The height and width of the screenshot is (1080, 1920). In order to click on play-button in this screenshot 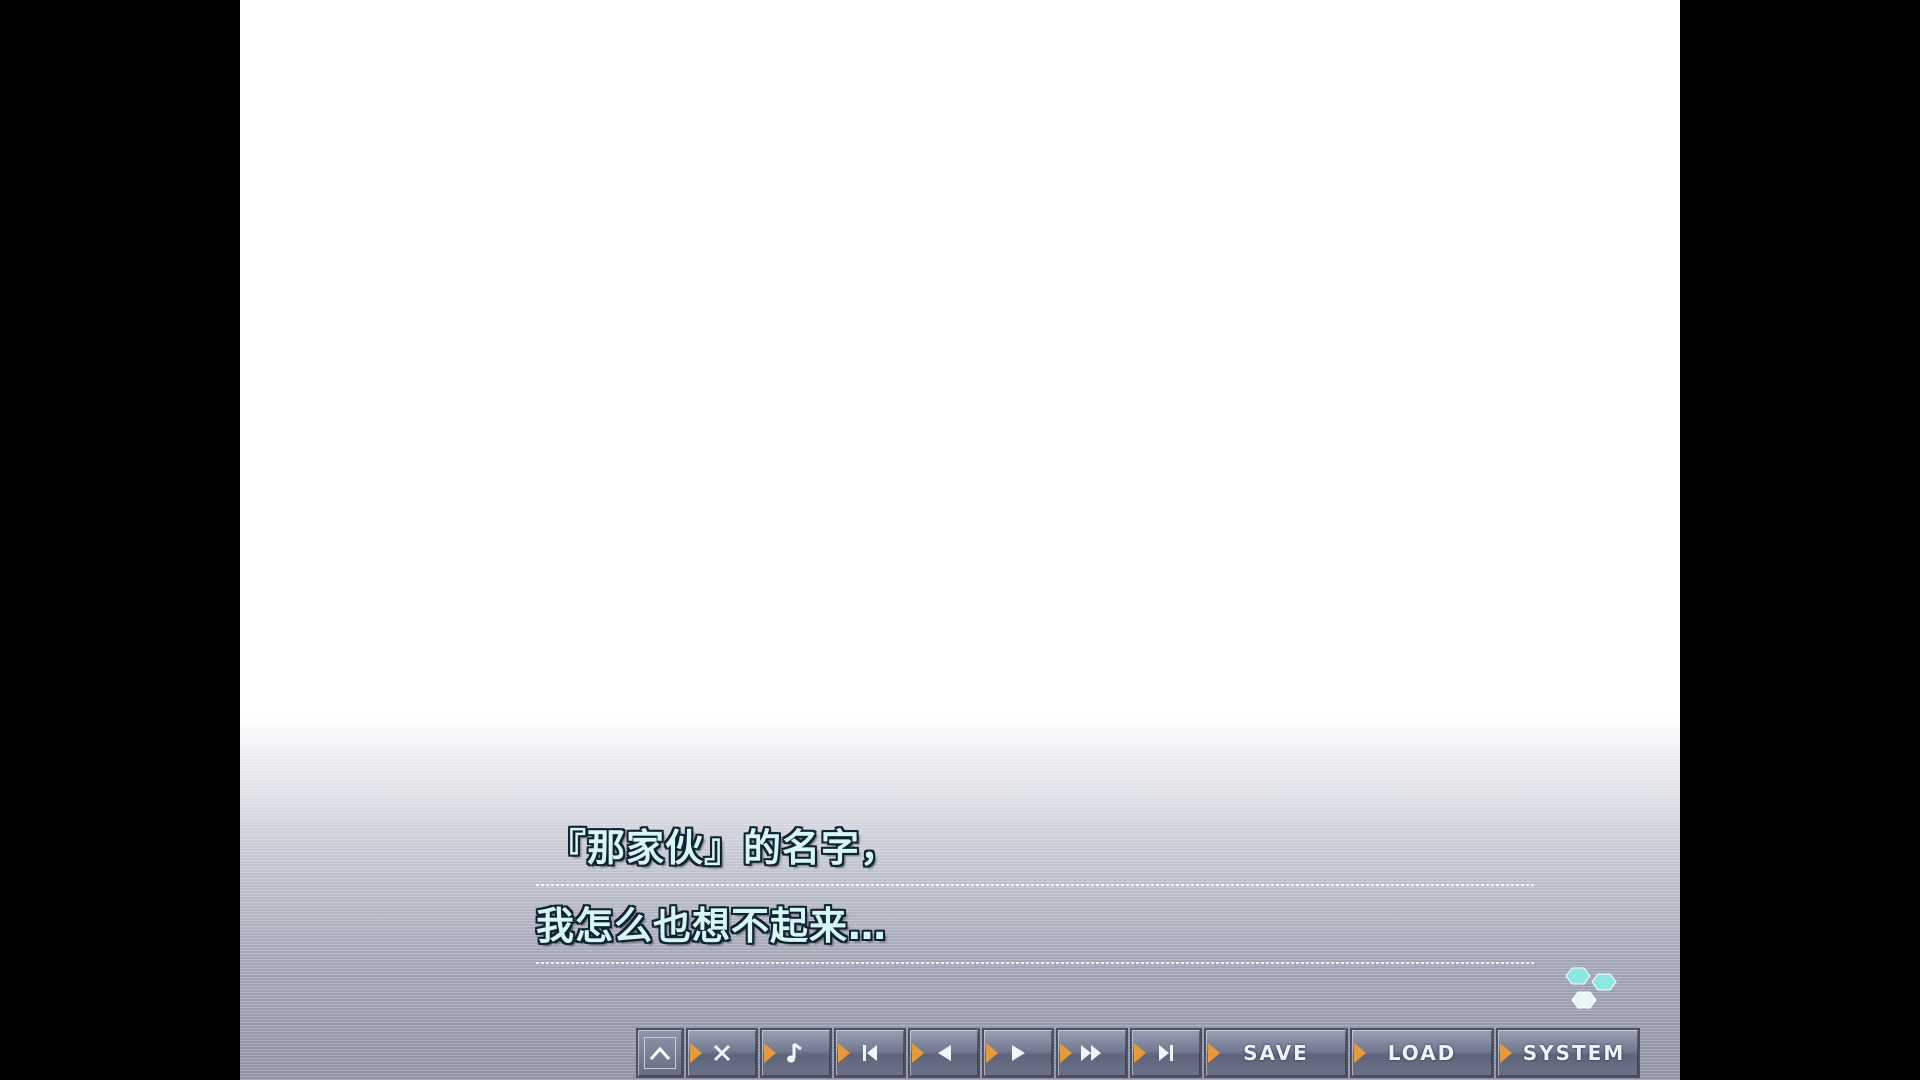, I will do `click(1018, 1053)`.